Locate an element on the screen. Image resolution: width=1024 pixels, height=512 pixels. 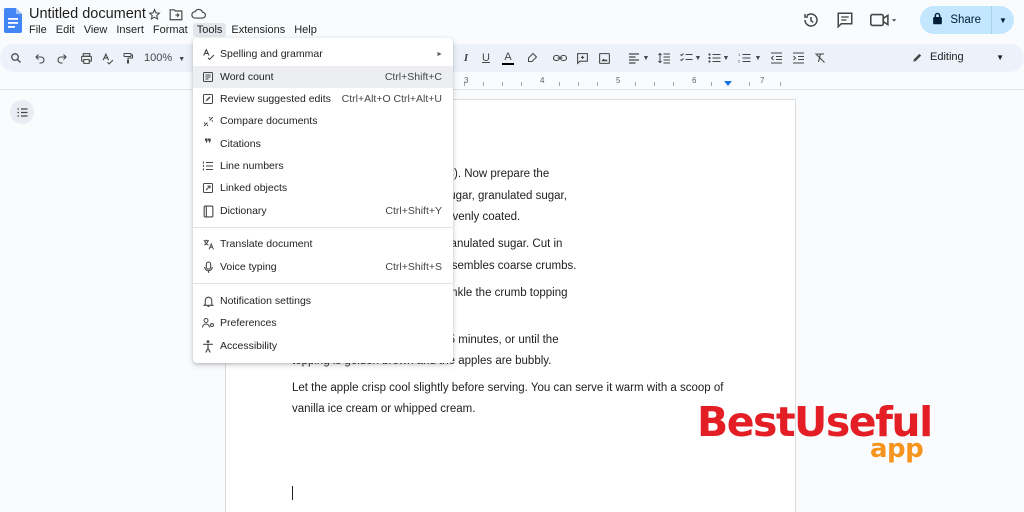
menu-item-dictionary: Dictionary Ctrl+Shift+Y is located at coordinates (323, 211).